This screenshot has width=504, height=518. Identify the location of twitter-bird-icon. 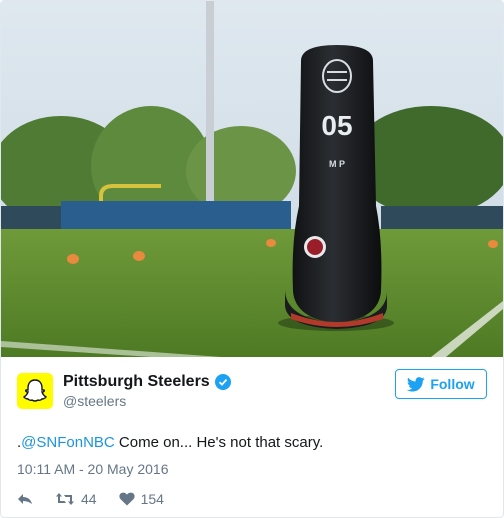
(416, 384).